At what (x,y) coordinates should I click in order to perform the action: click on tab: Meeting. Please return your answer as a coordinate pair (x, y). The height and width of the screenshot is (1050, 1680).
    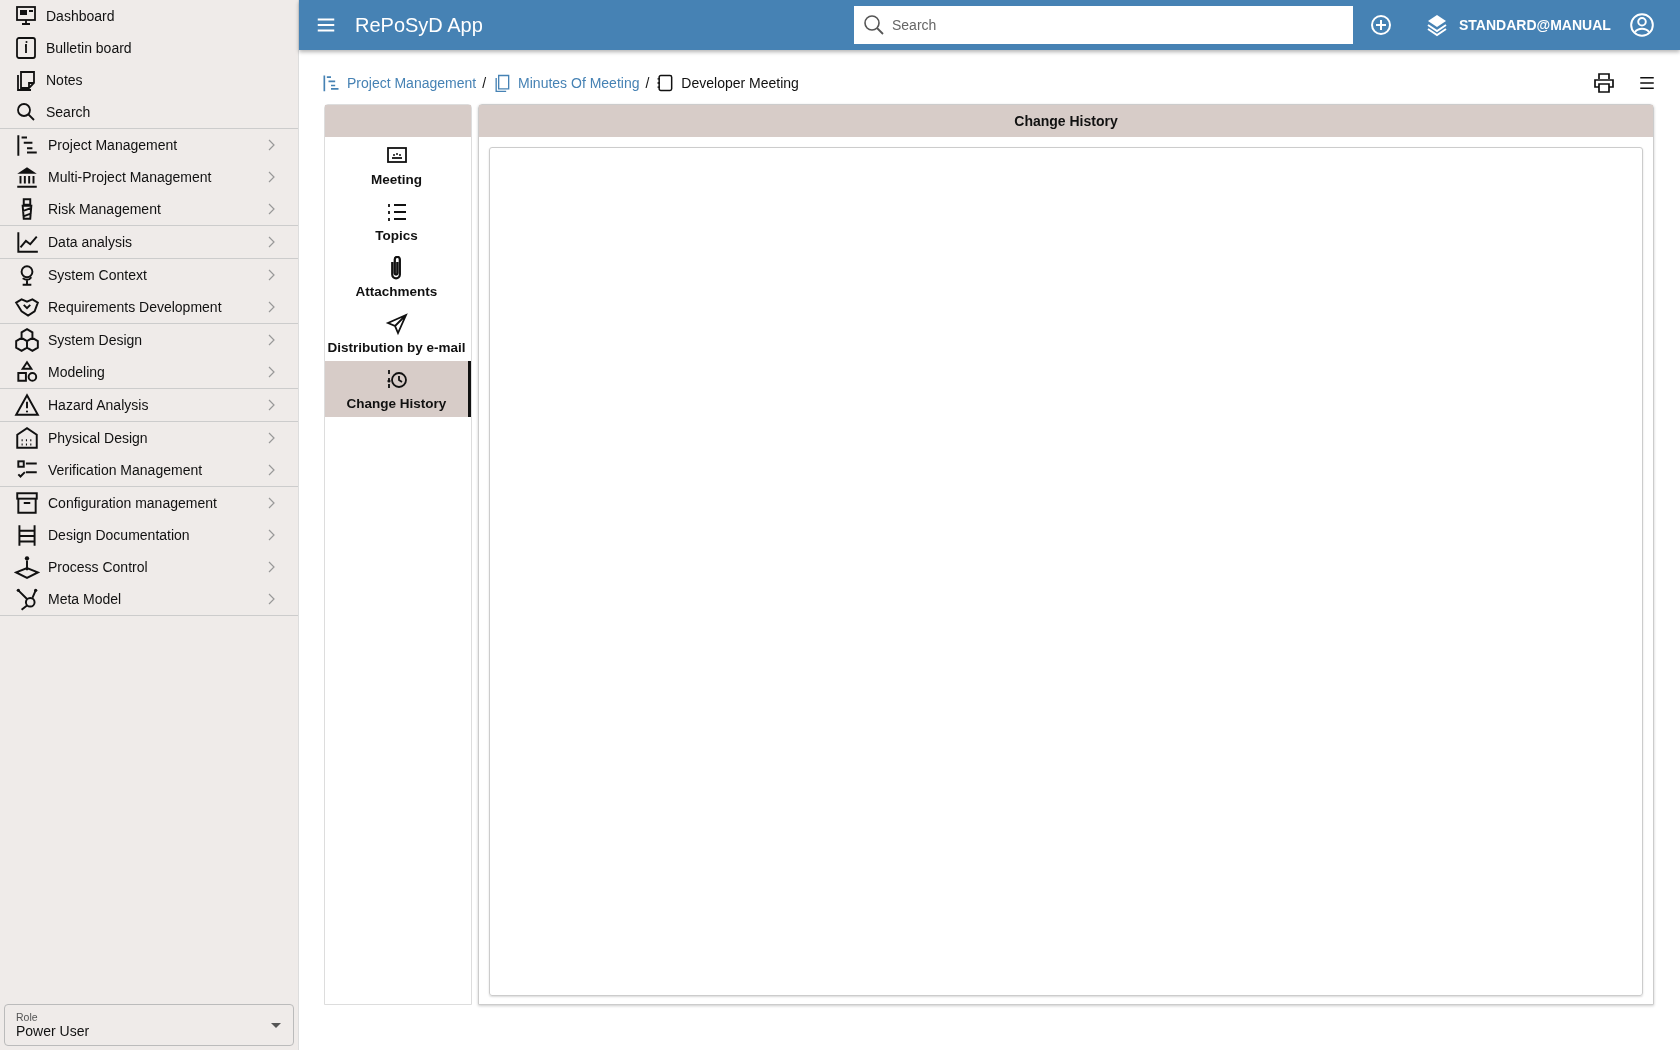
    Looking at the image, I should click on (398, 165).